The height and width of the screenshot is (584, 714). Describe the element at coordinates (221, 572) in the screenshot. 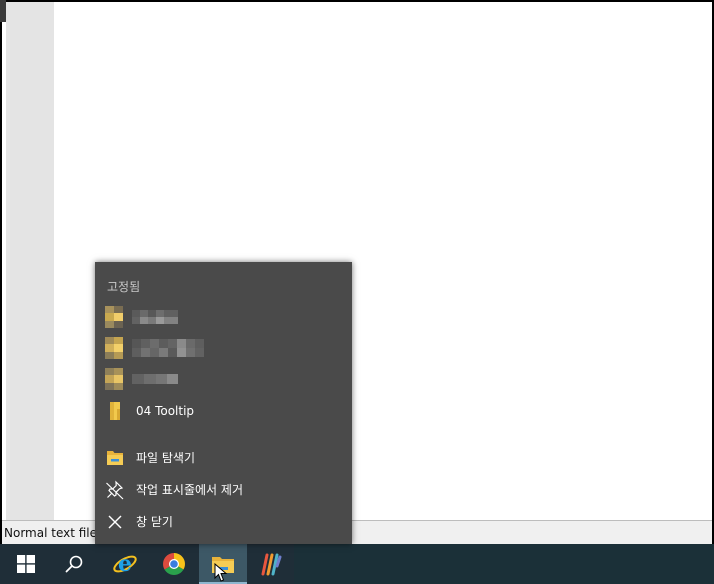

I see `mouse-cursor-icon` at that location.